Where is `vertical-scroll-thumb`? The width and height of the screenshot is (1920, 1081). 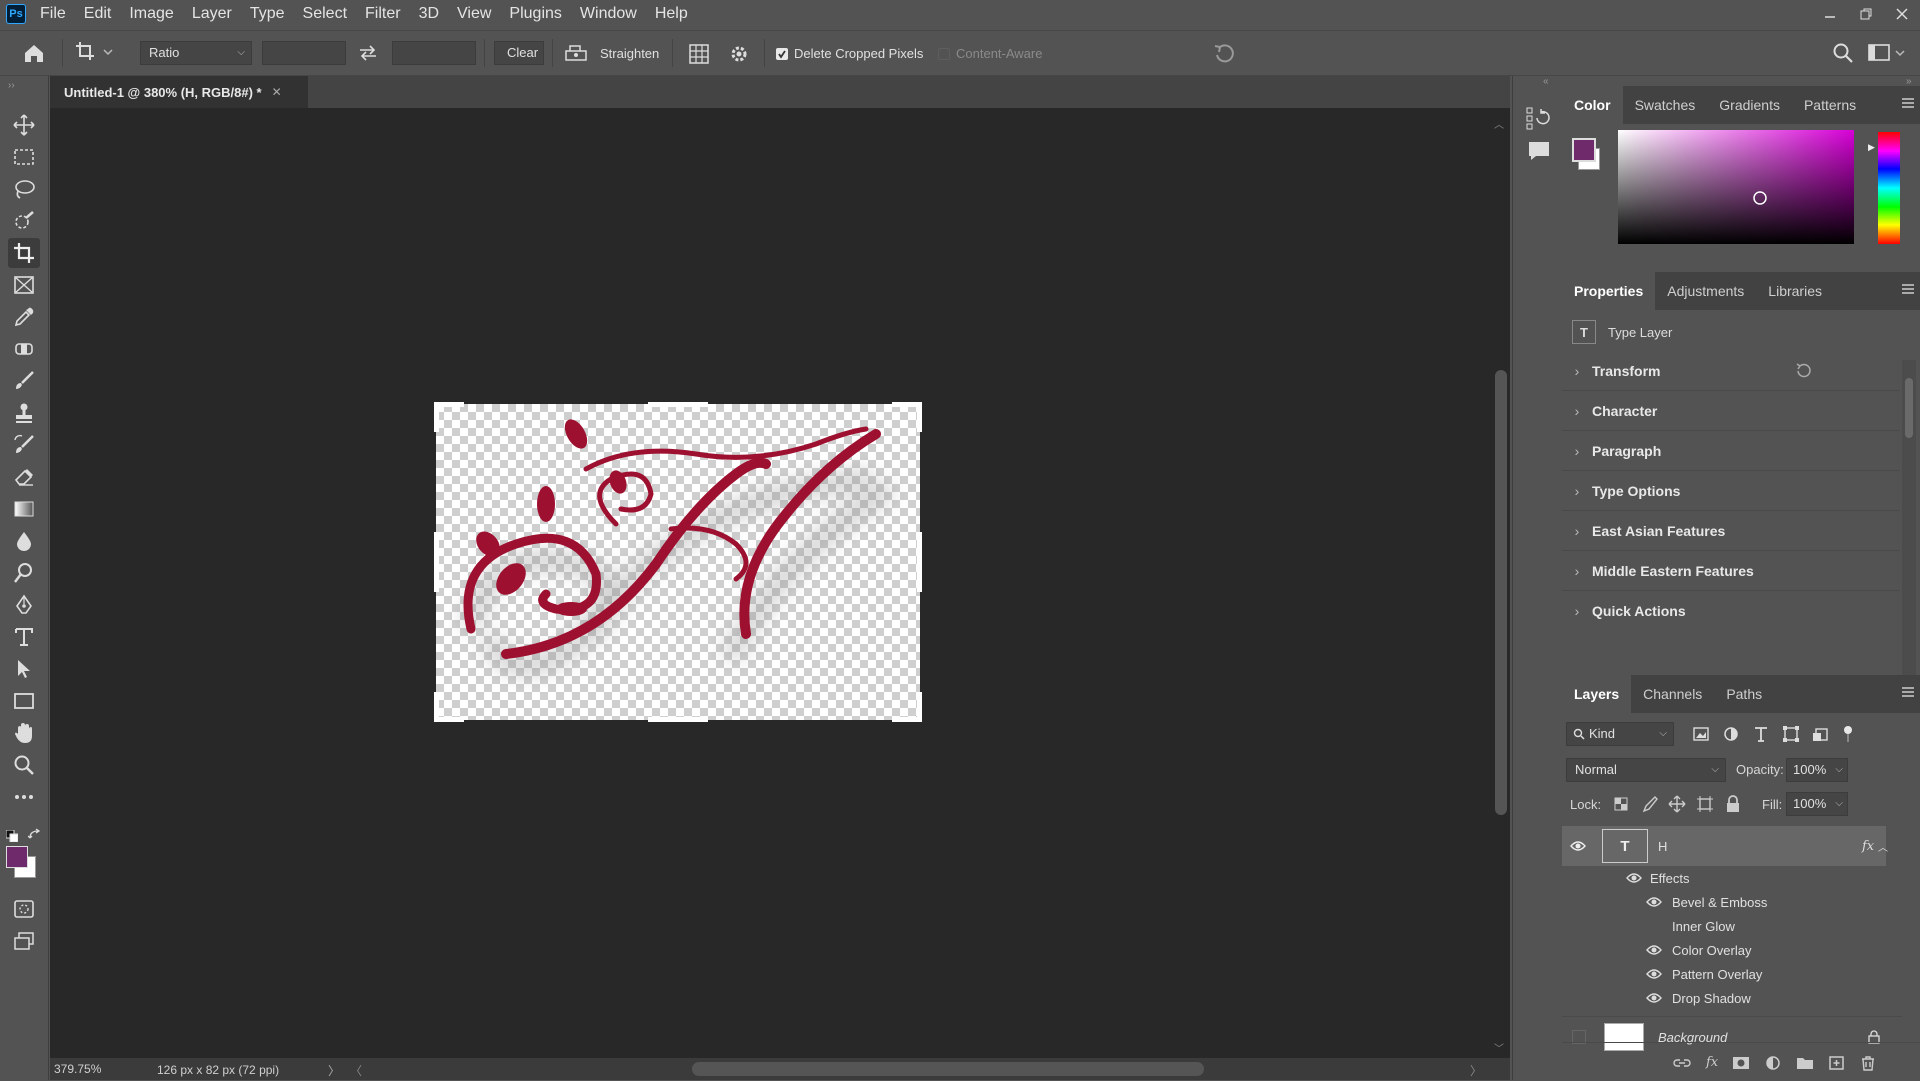 vertical-scroll-thumb is located at coordinates (1501, 592).